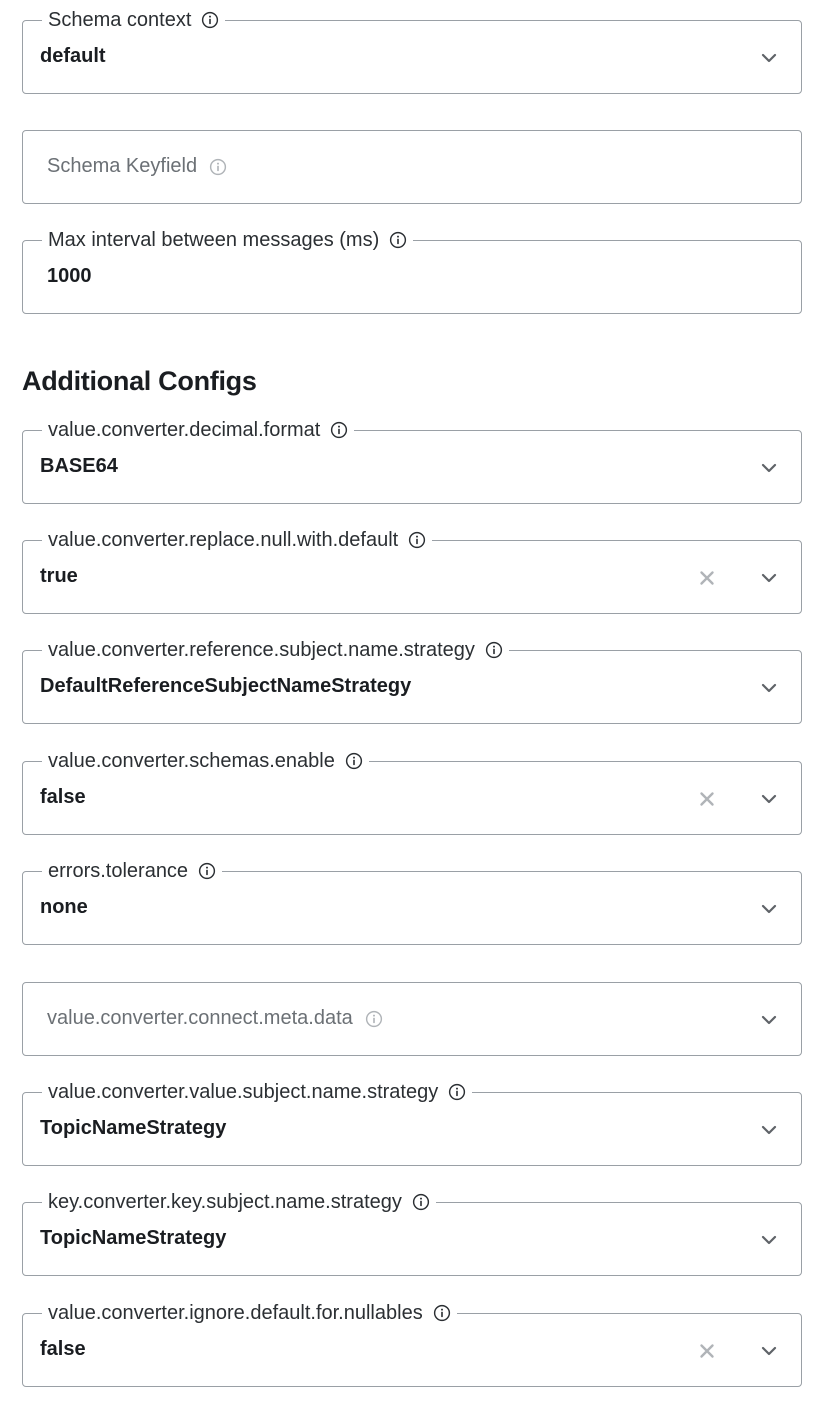 The width and height of the screenshot is (820, 1426). I want to click on decimal-format-value: BASE64, so click(79, 466).